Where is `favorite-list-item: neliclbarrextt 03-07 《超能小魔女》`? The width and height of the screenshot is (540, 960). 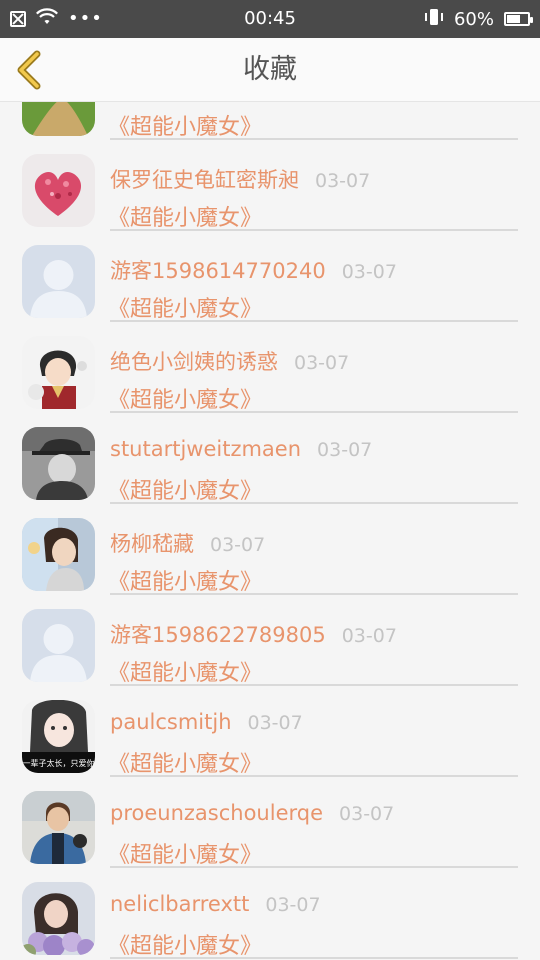
favorite-list-item: neliclbarrextt 03-07 《超能小魔女》 is located at coordinates (270, 913).